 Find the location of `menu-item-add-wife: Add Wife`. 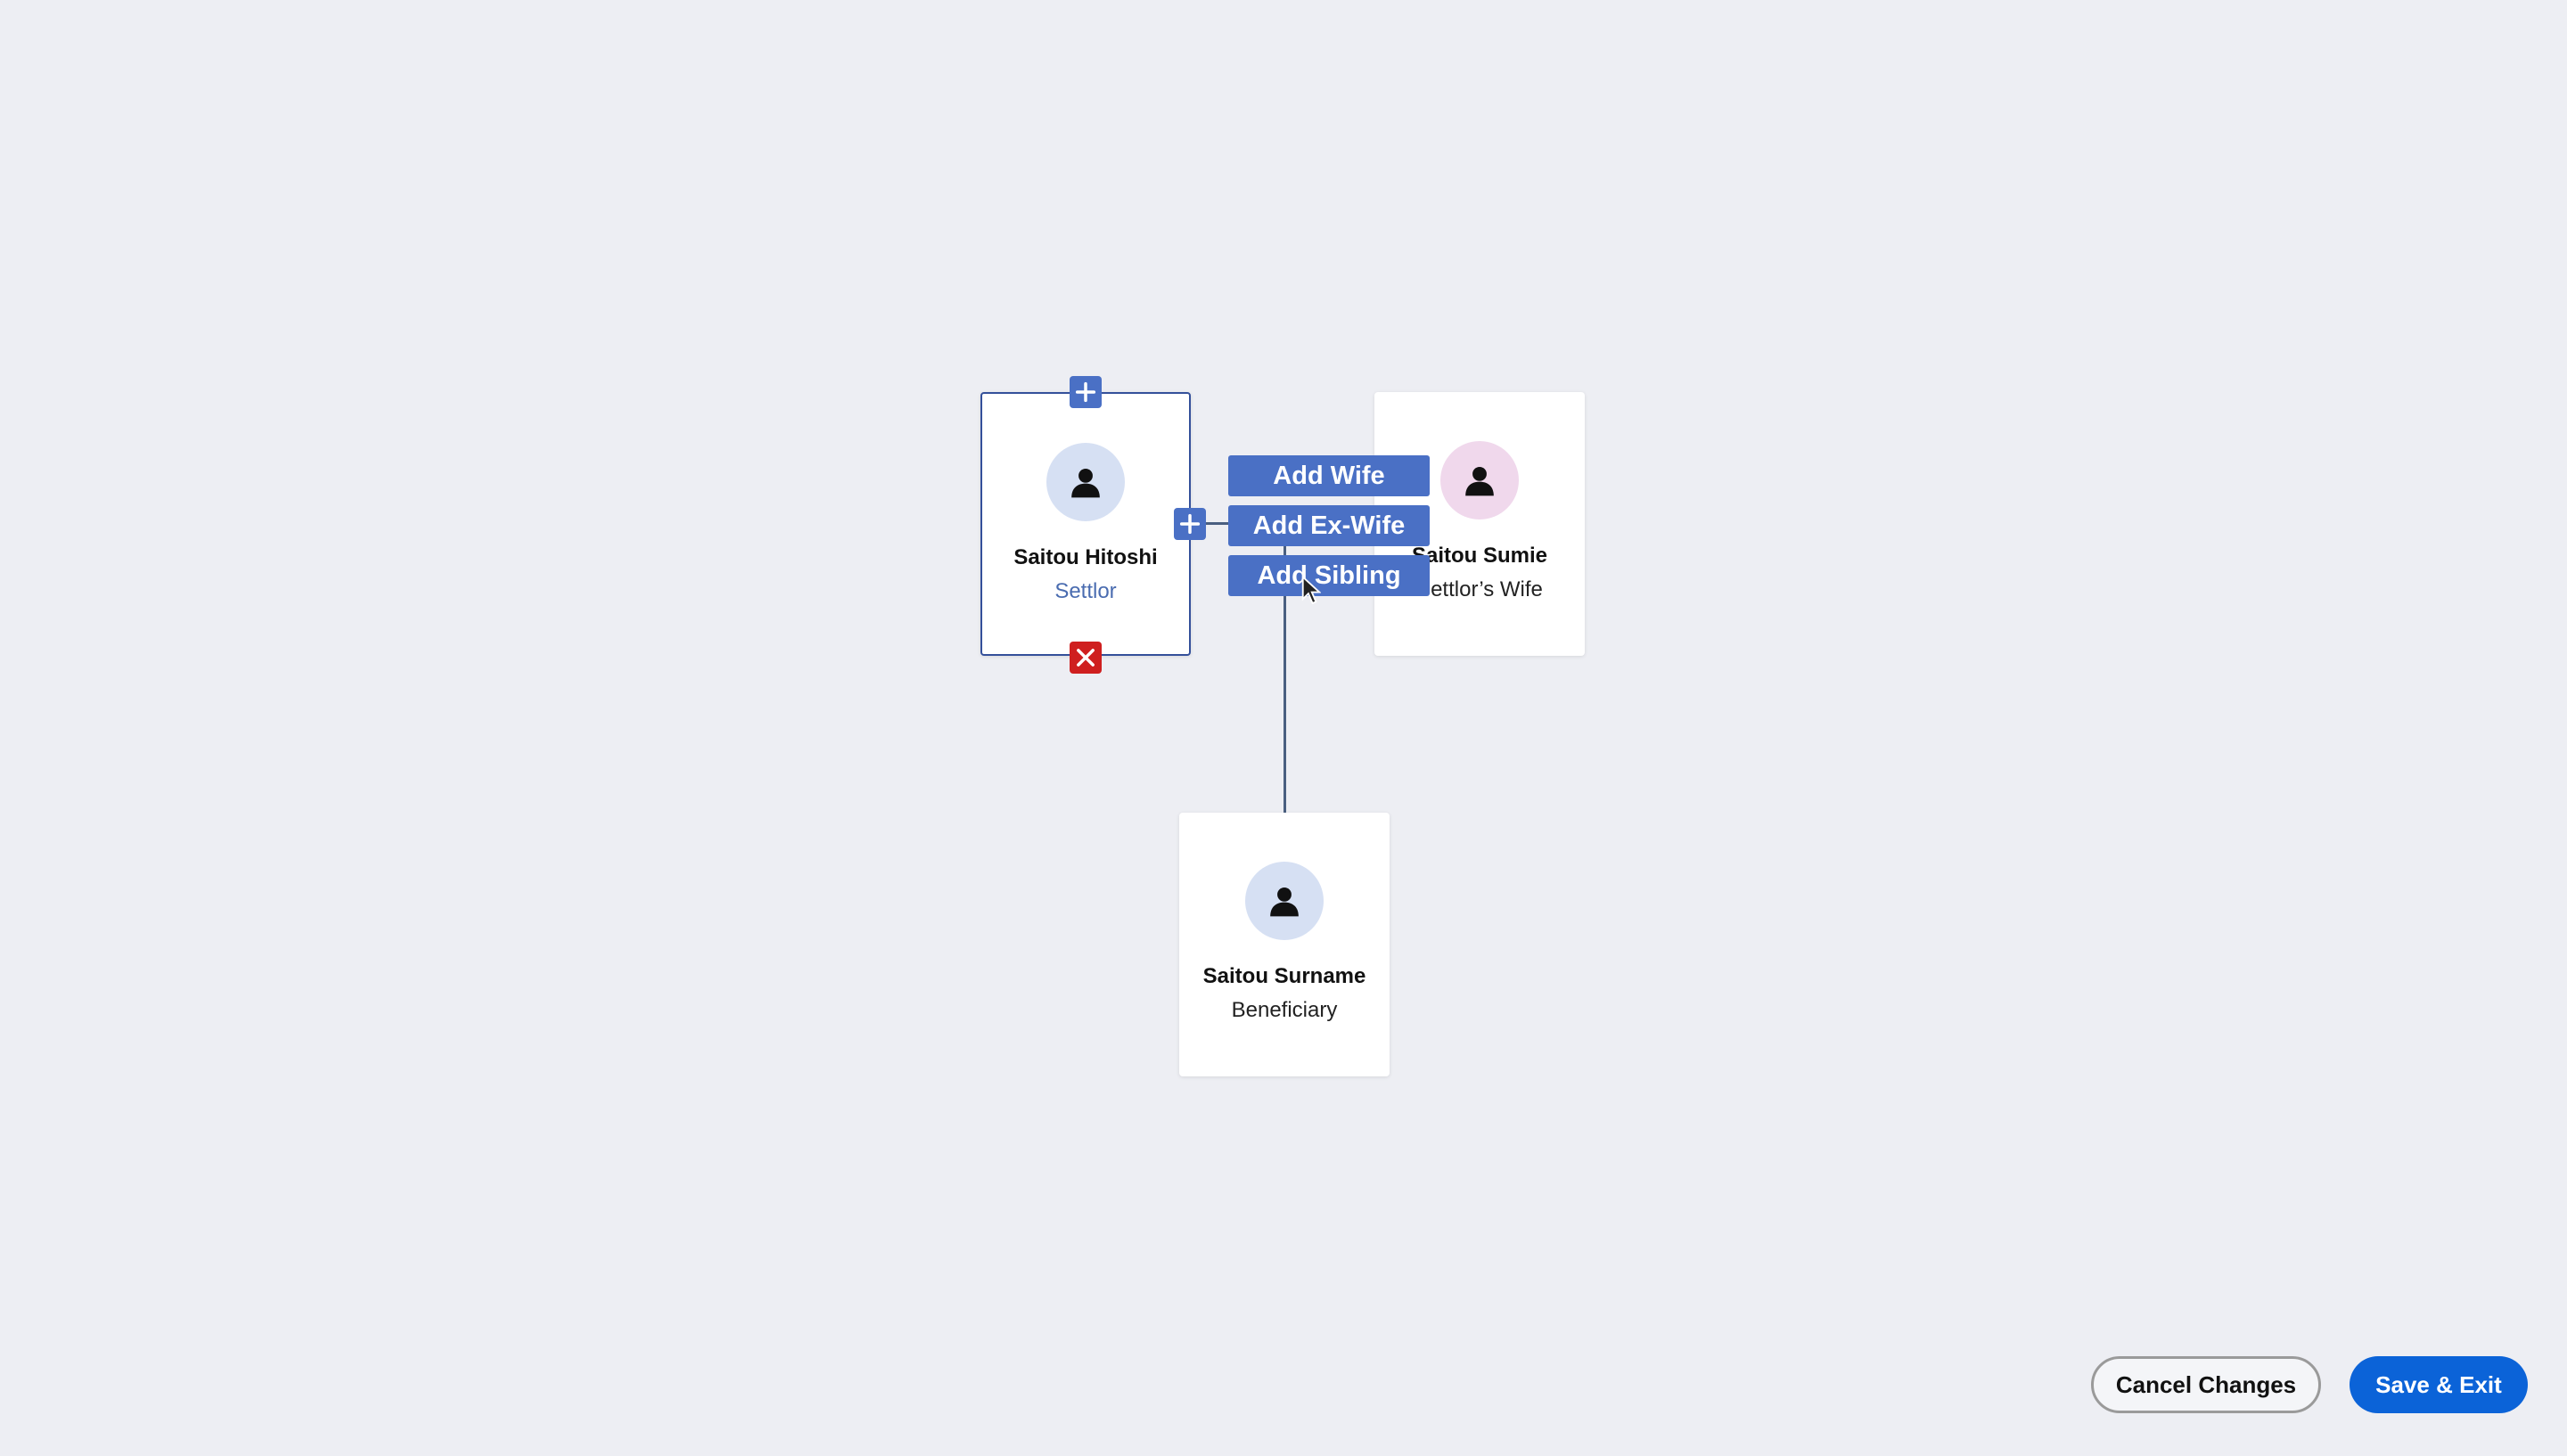

menu-item-add-wife: Add Wife is located at coordinates (1329, 476).